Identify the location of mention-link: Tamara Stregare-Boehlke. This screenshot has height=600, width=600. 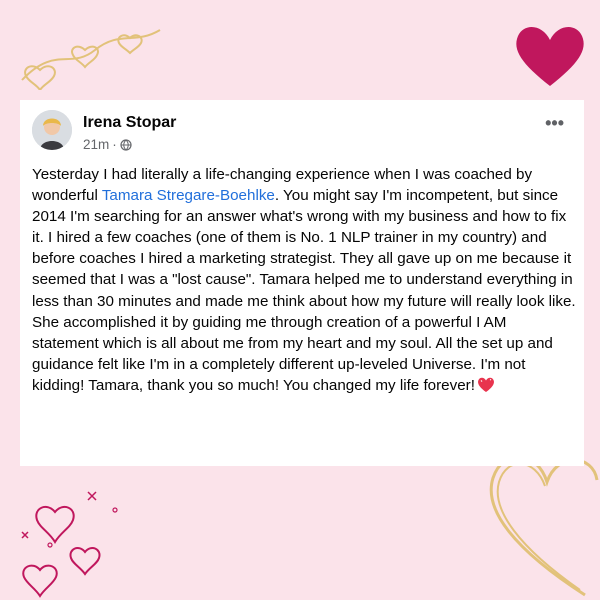
(188, 195).